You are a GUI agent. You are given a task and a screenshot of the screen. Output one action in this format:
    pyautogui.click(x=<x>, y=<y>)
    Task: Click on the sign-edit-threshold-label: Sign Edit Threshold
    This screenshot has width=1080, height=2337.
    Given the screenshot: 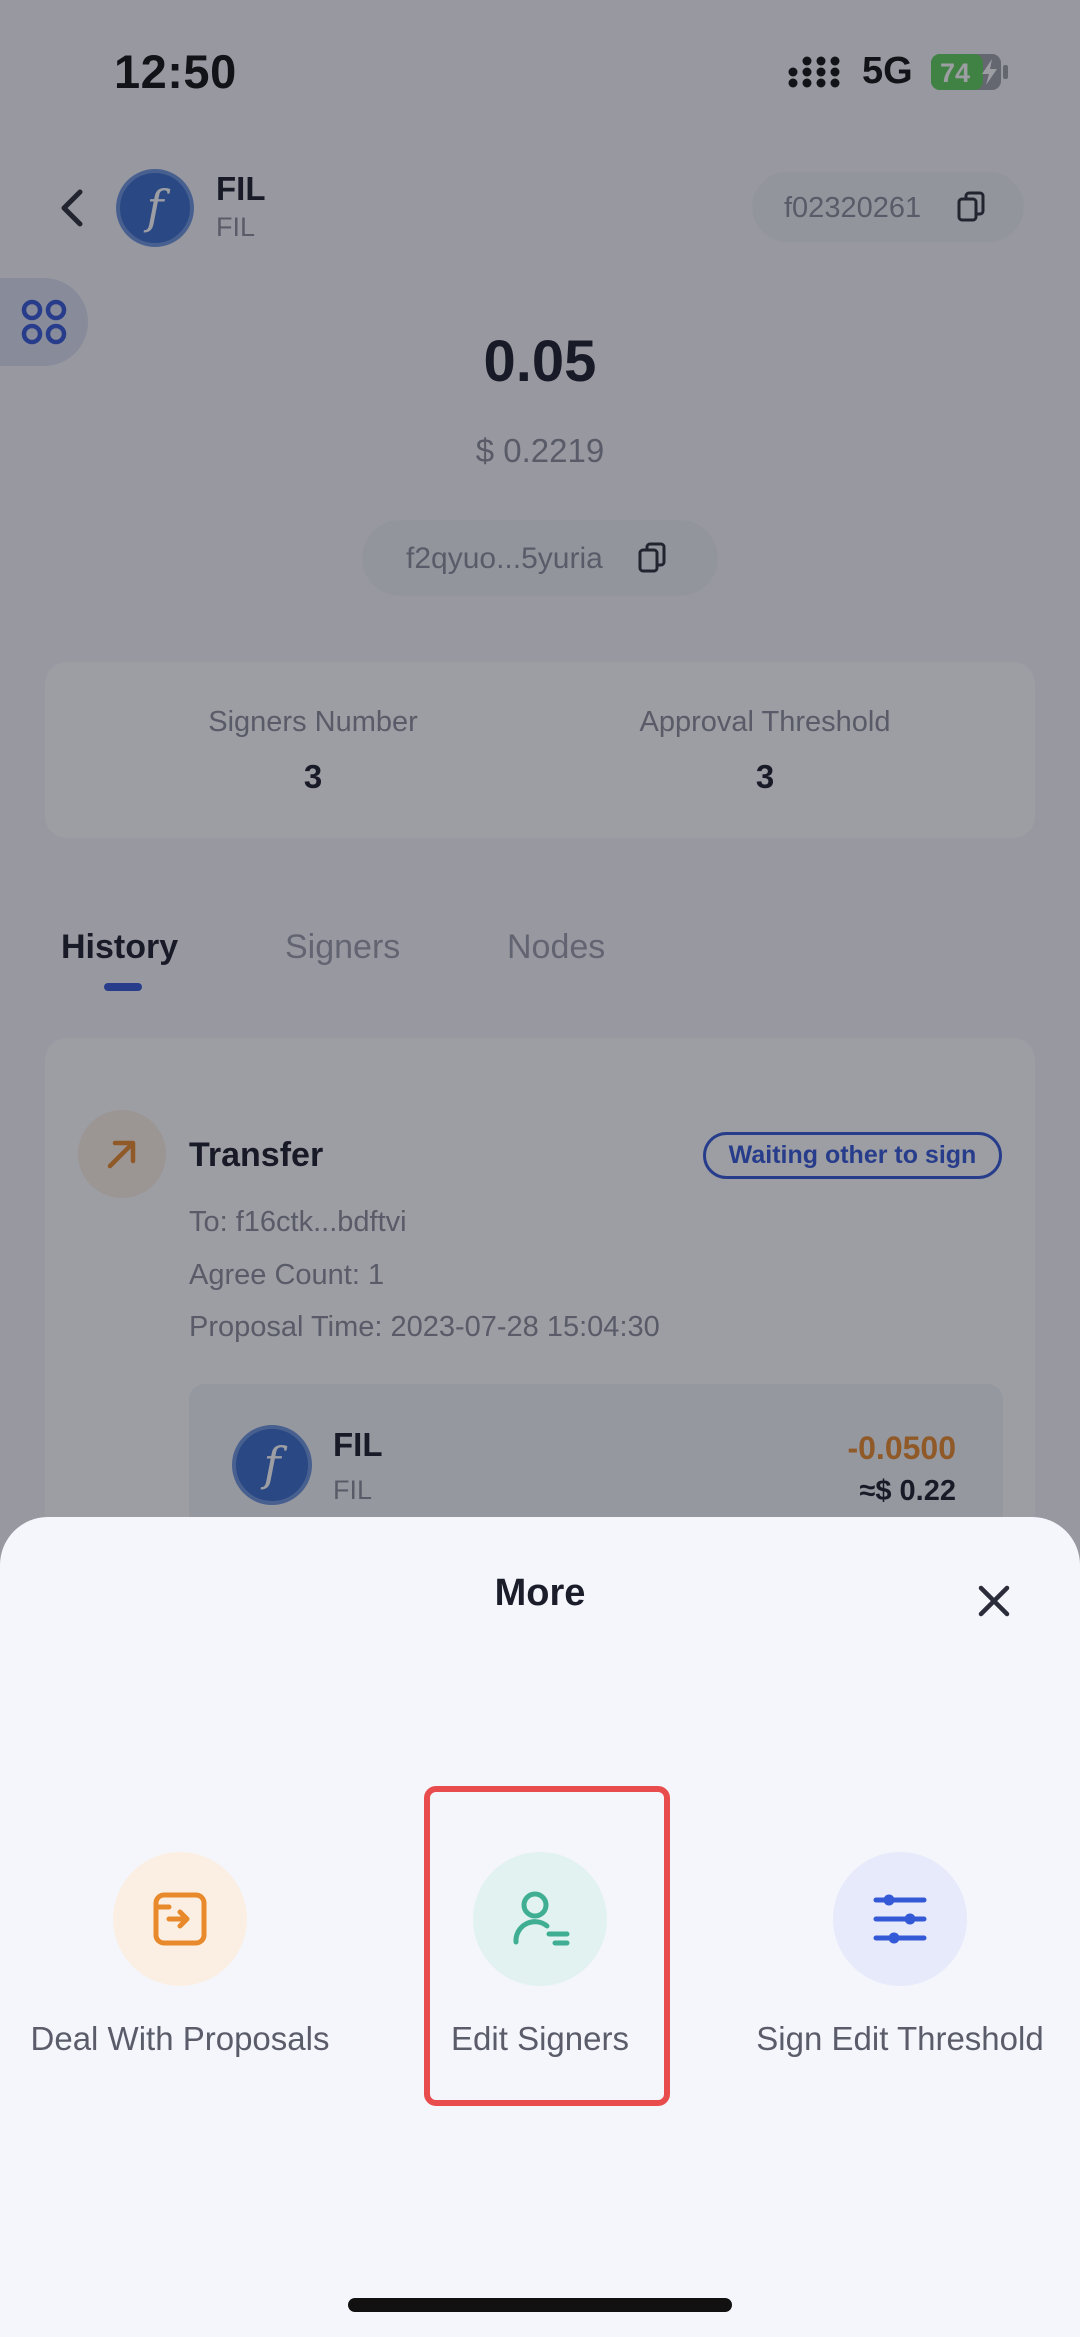 What is the action you would take?
    pyautogui.click(x=900, y=2039)
    